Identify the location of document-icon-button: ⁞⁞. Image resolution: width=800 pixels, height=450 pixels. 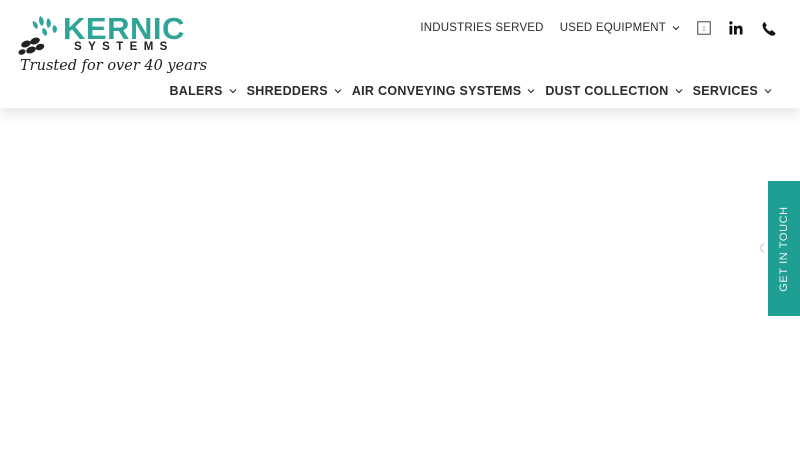
(704, 28).